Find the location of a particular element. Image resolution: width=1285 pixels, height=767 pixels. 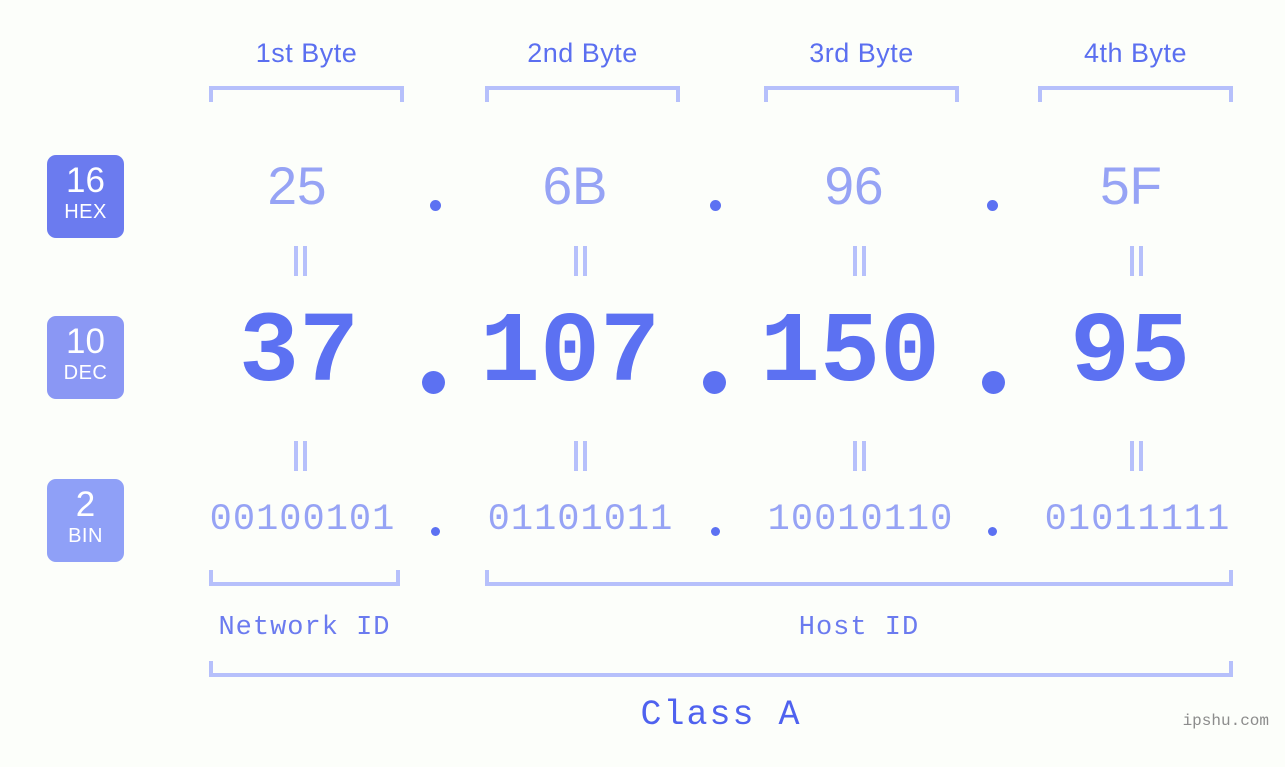

radix-badge-hex: 16 HEX is located at coordinates (85, 196).